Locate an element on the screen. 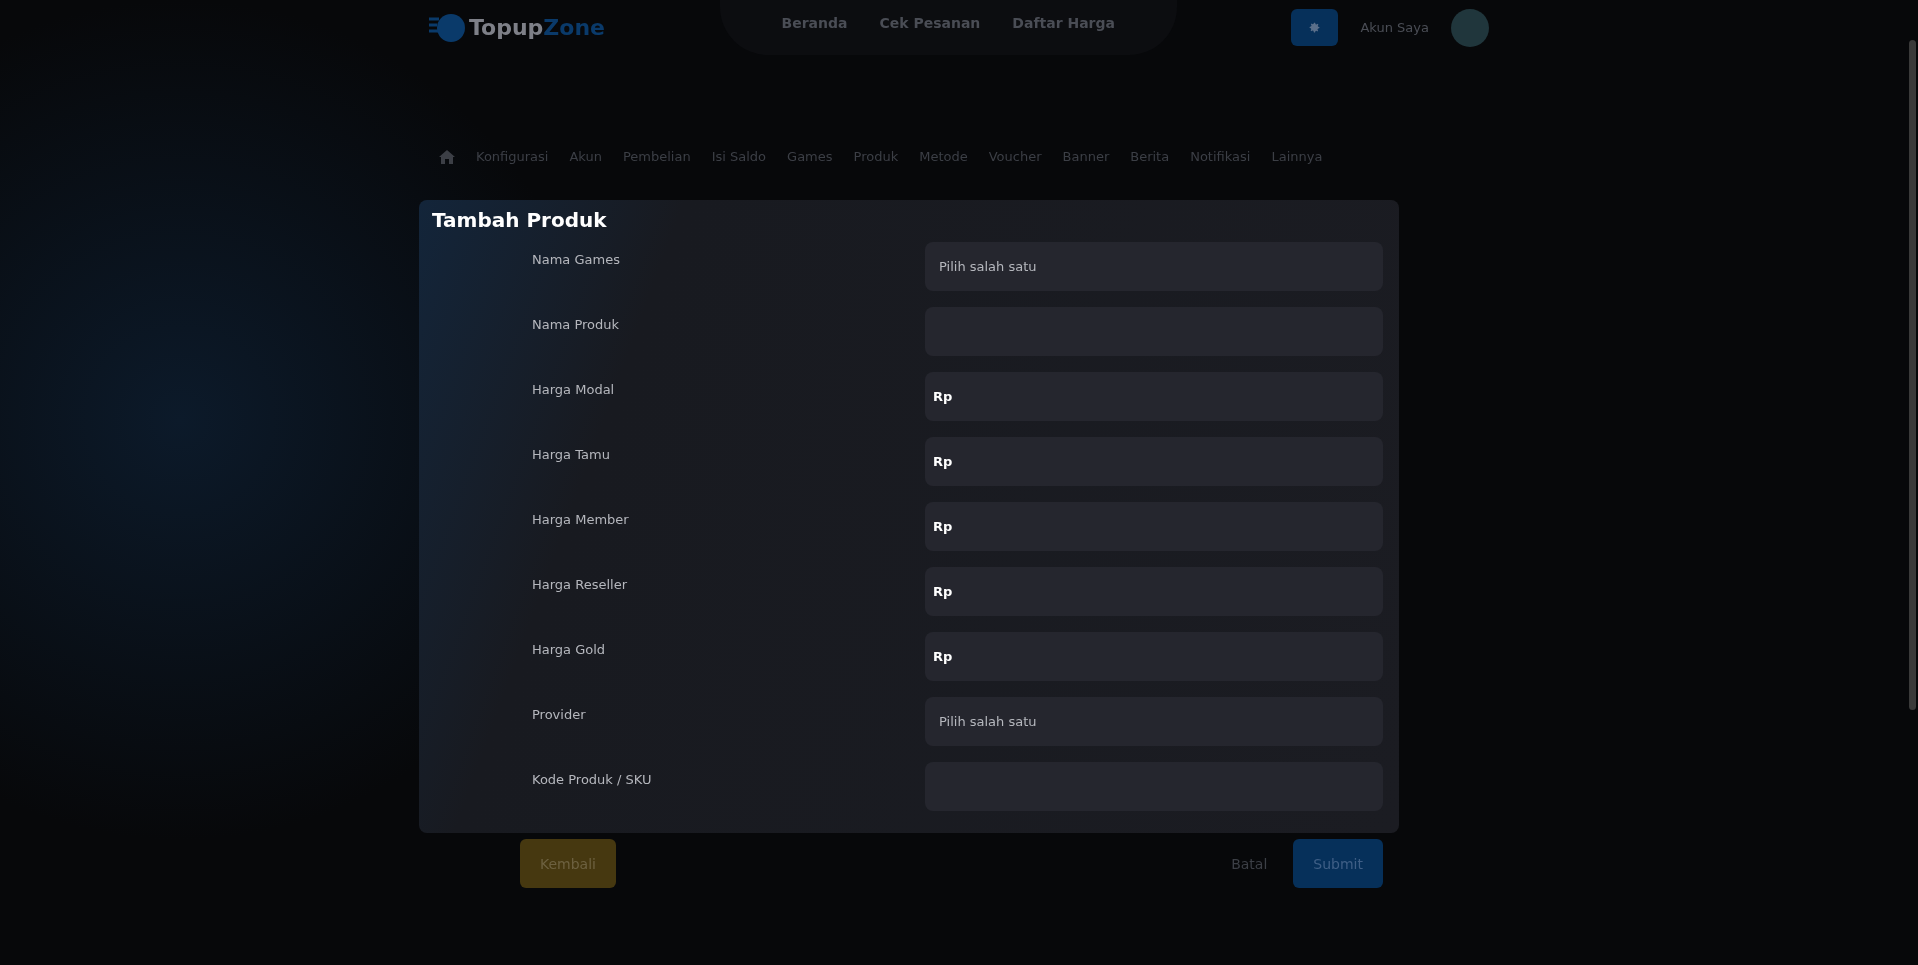  admin-tab: Games is located at coordinates (810, 156).